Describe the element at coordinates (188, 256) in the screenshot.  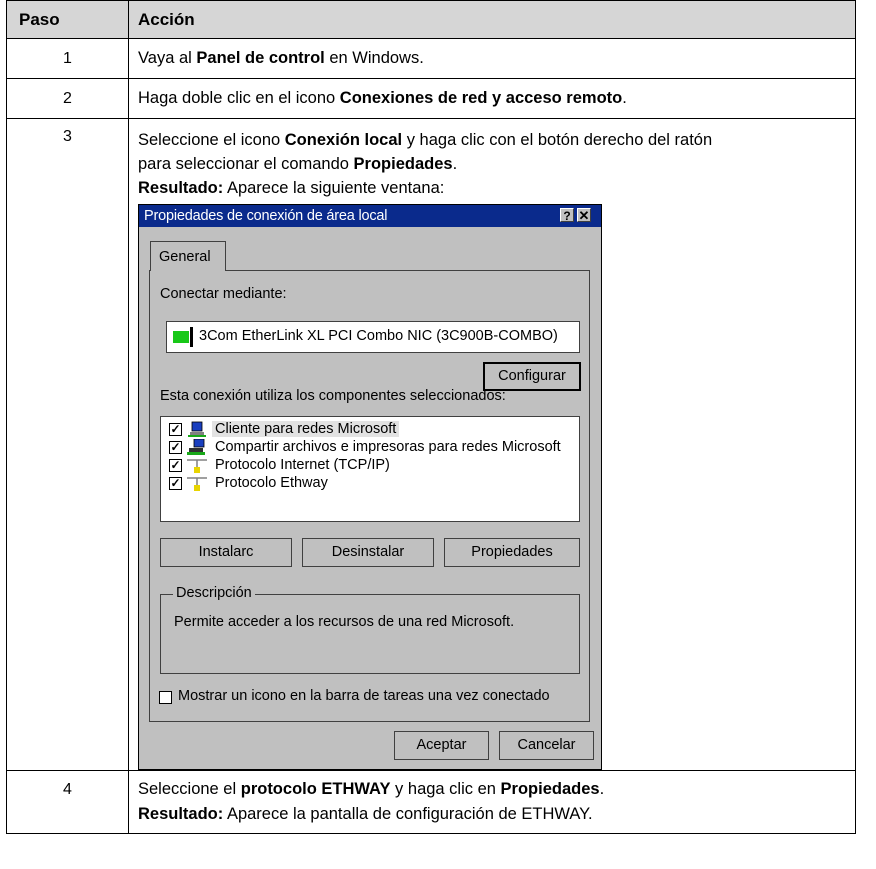
I see `tab-general: General` at that location.